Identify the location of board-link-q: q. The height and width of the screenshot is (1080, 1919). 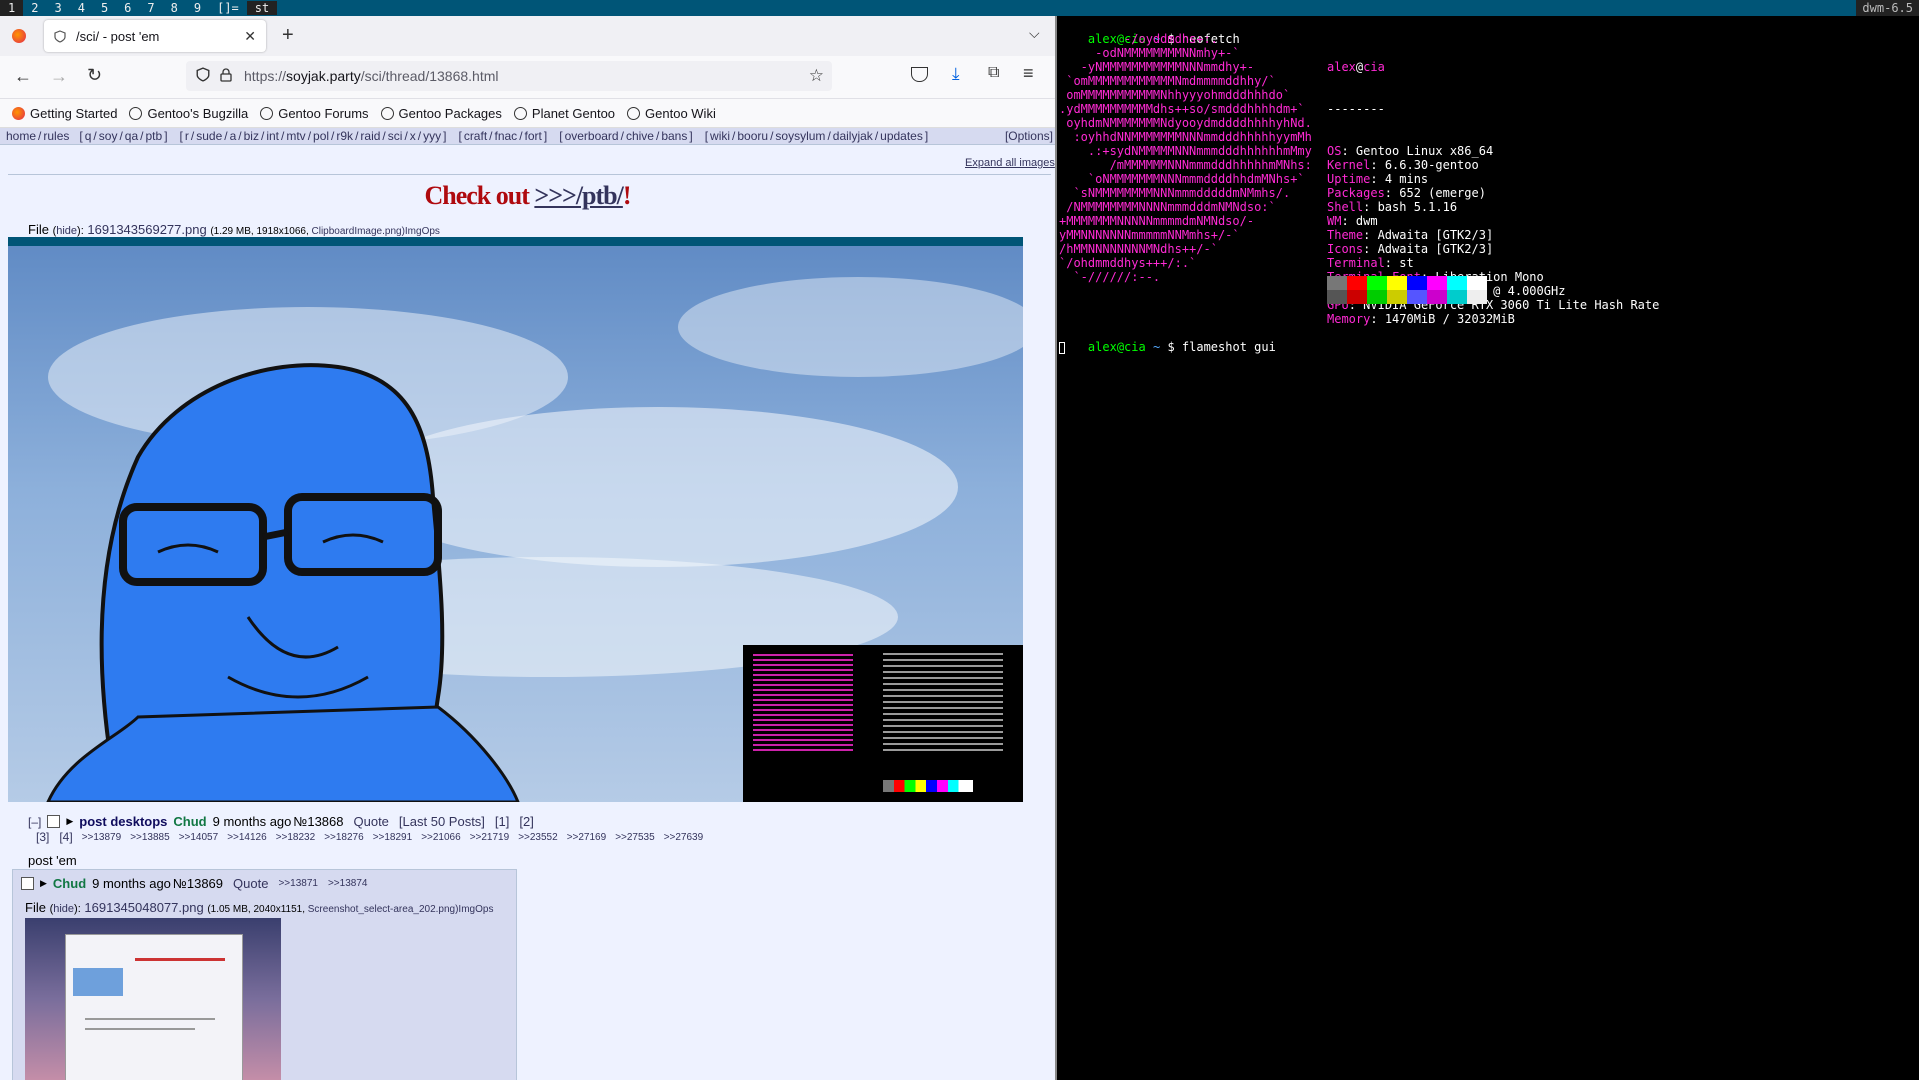
(88, 136).